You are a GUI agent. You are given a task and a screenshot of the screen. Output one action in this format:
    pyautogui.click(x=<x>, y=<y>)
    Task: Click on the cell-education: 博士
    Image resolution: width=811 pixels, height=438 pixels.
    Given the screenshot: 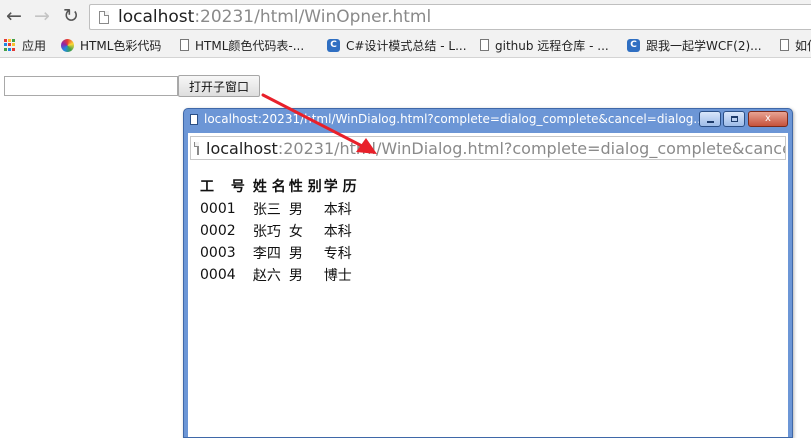 What is the action you would take?
    pyautogui.click(x=337, y=276)
    